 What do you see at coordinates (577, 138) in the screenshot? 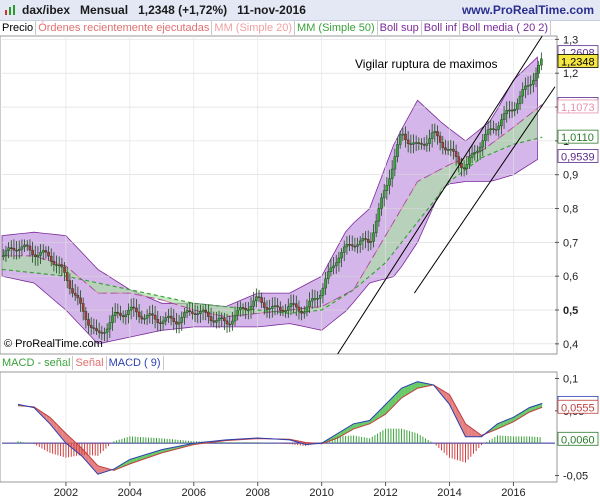
I see `price-tag-label: 1,0110` at bounding box center [577, 138].